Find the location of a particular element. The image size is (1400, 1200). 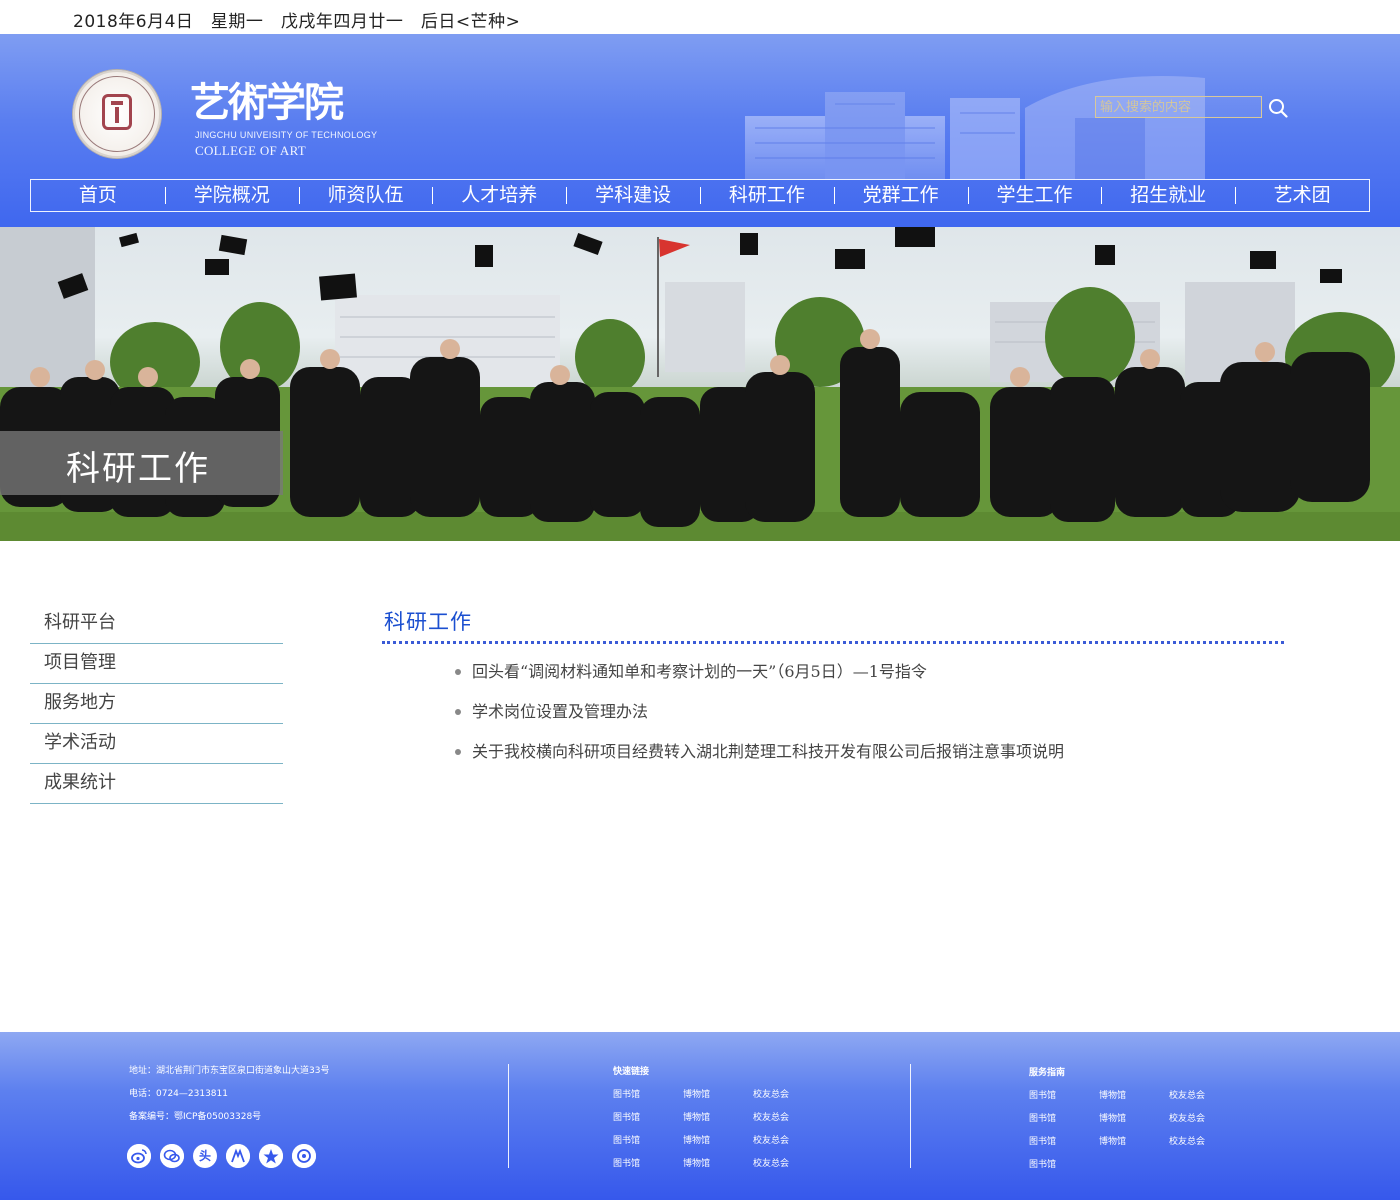

nav-item-discipline: 学科建设 is located at coordinates (633, 195).